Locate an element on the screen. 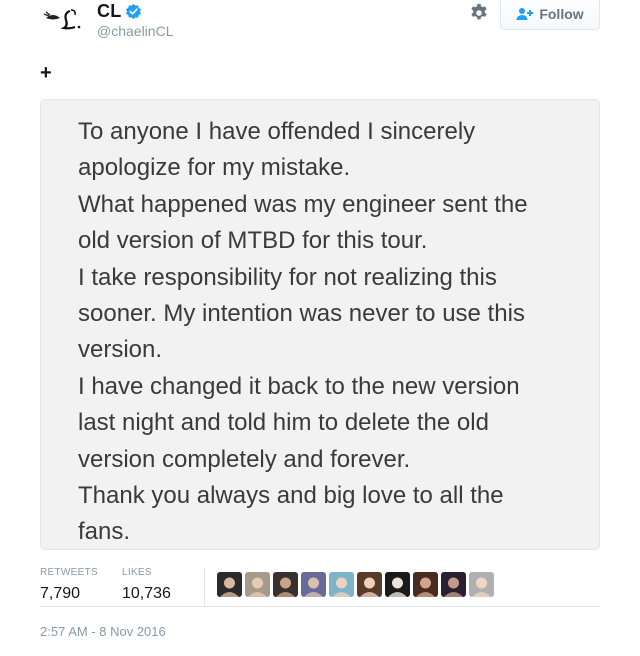 The width and height of the screenshot is (640, 656). tweet-stats: RETWEETS 7,790 LIKES 10,736 is located at coordinates (122, 587).